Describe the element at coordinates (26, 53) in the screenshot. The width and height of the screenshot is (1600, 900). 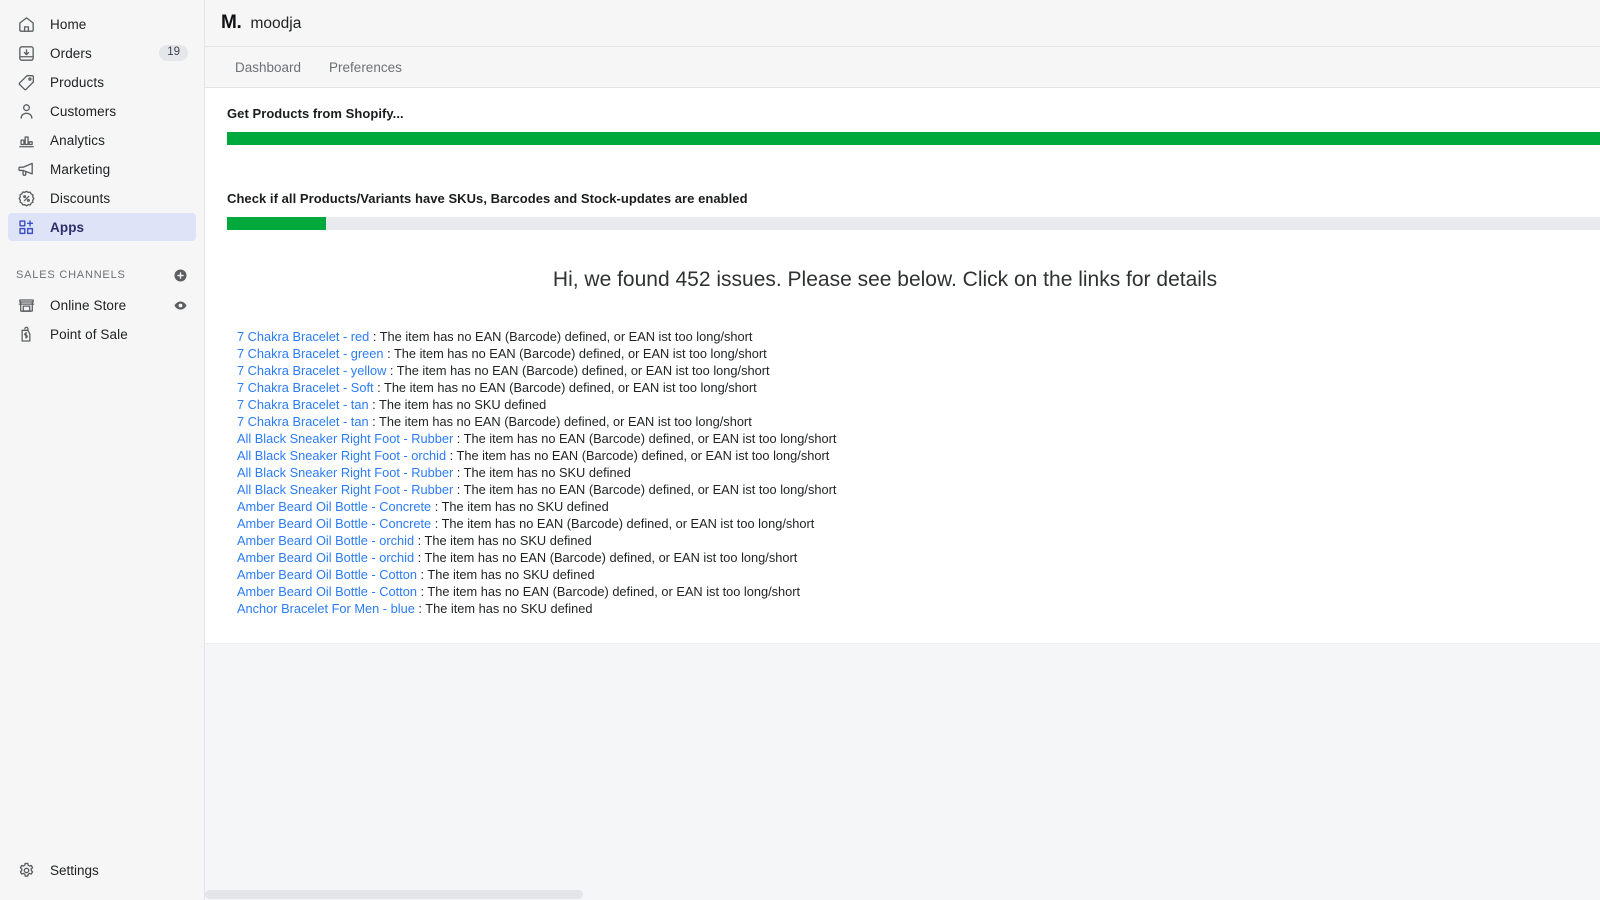
I see `orders-inbox-icon` at that location.